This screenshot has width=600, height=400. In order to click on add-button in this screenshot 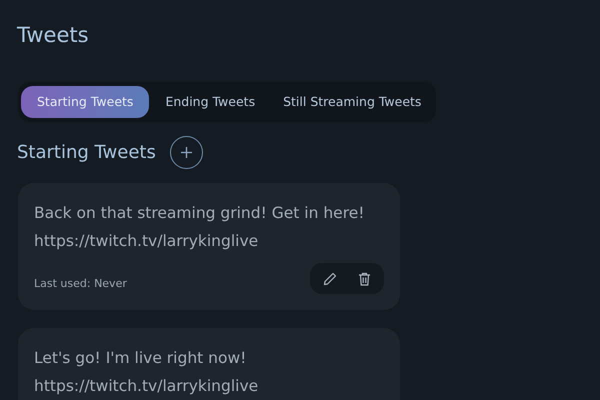, I will do `click(186, 152)`.